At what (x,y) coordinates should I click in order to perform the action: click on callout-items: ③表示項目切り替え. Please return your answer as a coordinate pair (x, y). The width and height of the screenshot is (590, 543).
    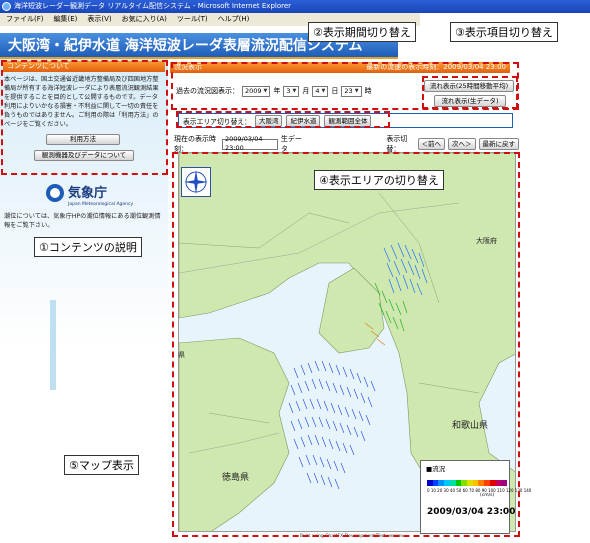
    Looking at the image, I should click on (504, 32).